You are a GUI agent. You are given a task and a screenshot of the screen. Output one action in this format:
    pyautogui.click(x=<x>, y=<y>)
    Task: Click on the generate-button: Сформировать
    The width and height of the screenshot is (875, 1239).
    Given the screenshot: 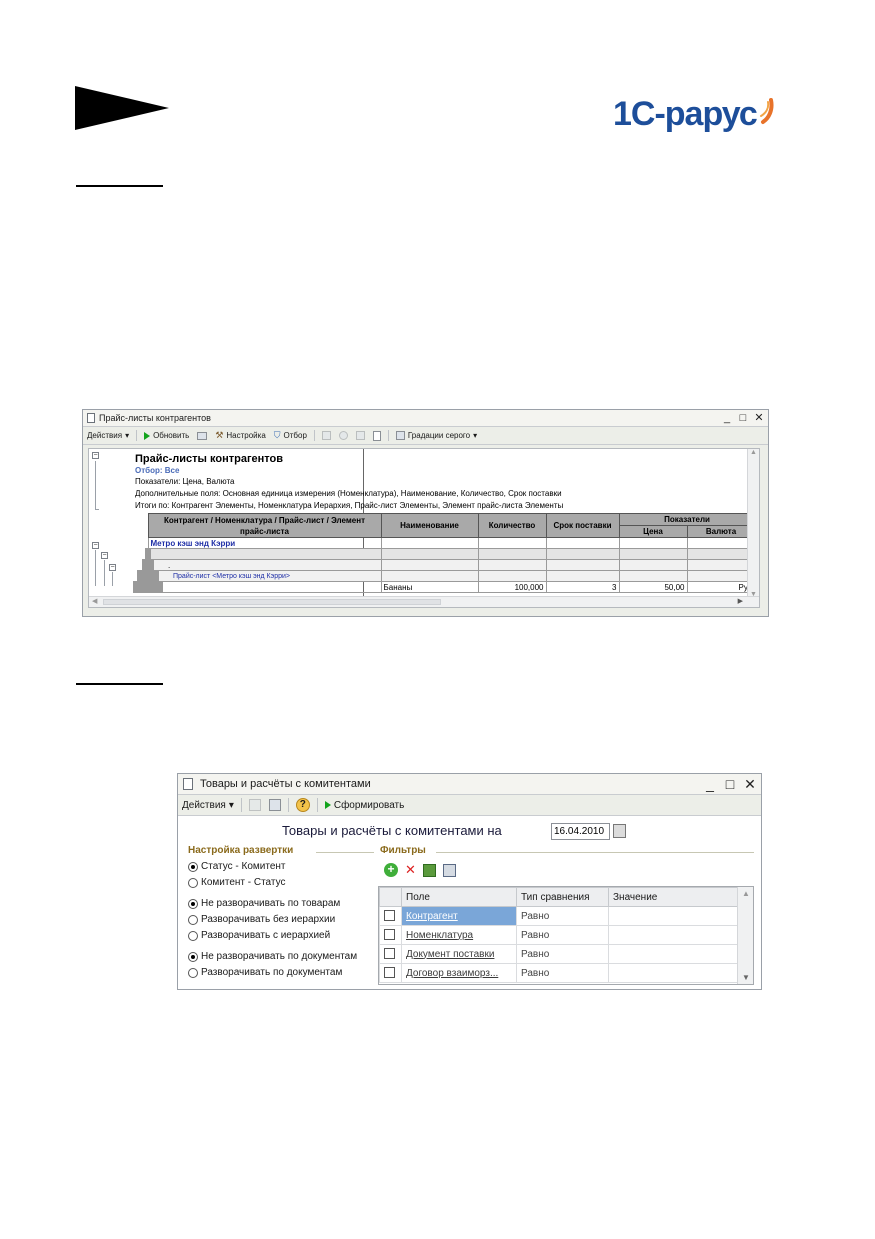 What is the action you would take?
    pyautogui.click(x=365, y=805)
    